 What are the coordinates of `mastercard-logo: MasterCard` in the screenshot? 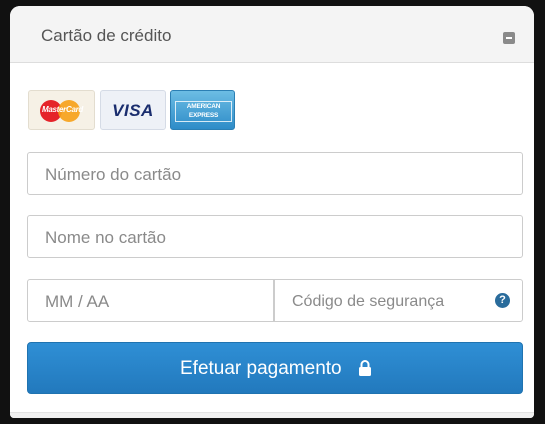 It's located at (61, 110).